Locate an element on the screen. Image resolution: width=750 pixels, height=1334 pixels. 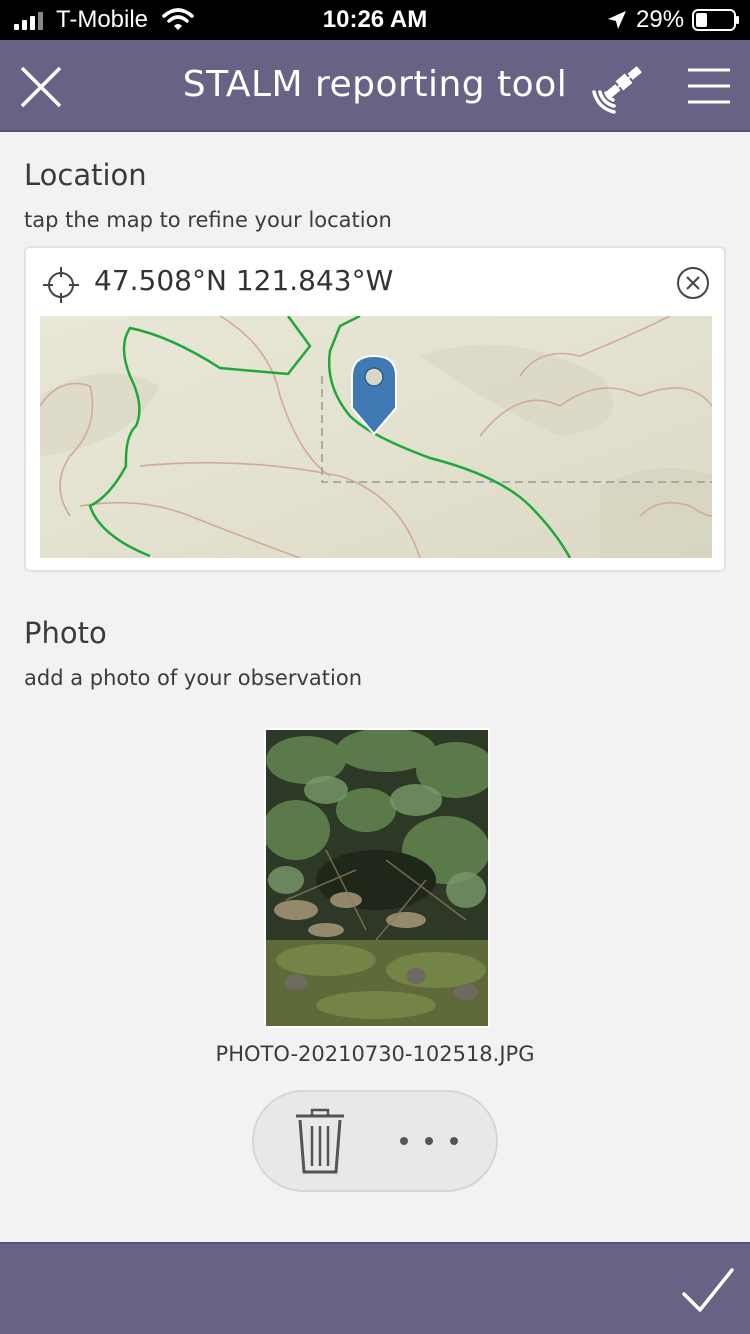
bottom-toolbar is located at coordinates (375, 1288).